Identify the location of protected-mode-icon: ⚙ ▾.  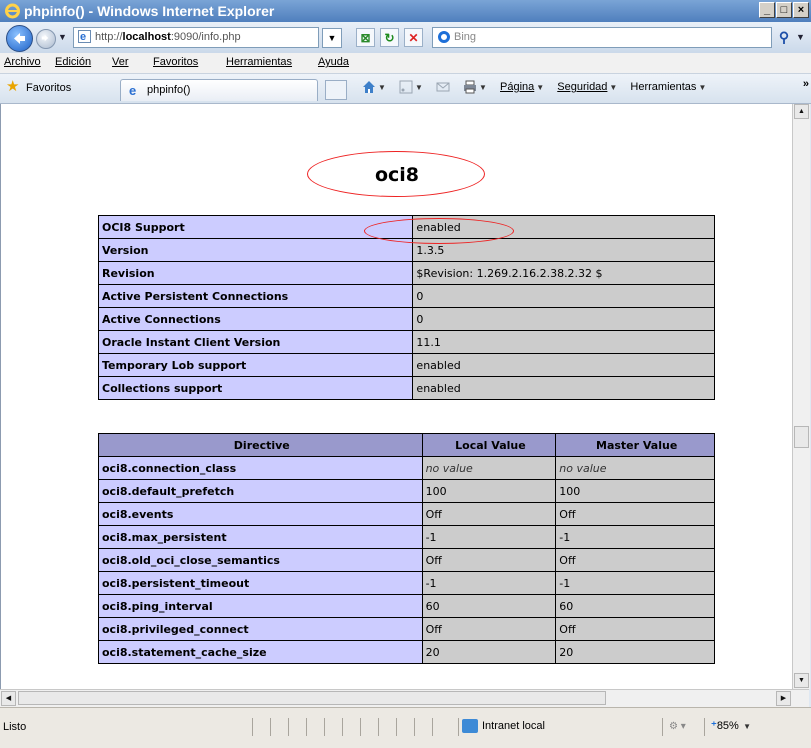
(682, 727).